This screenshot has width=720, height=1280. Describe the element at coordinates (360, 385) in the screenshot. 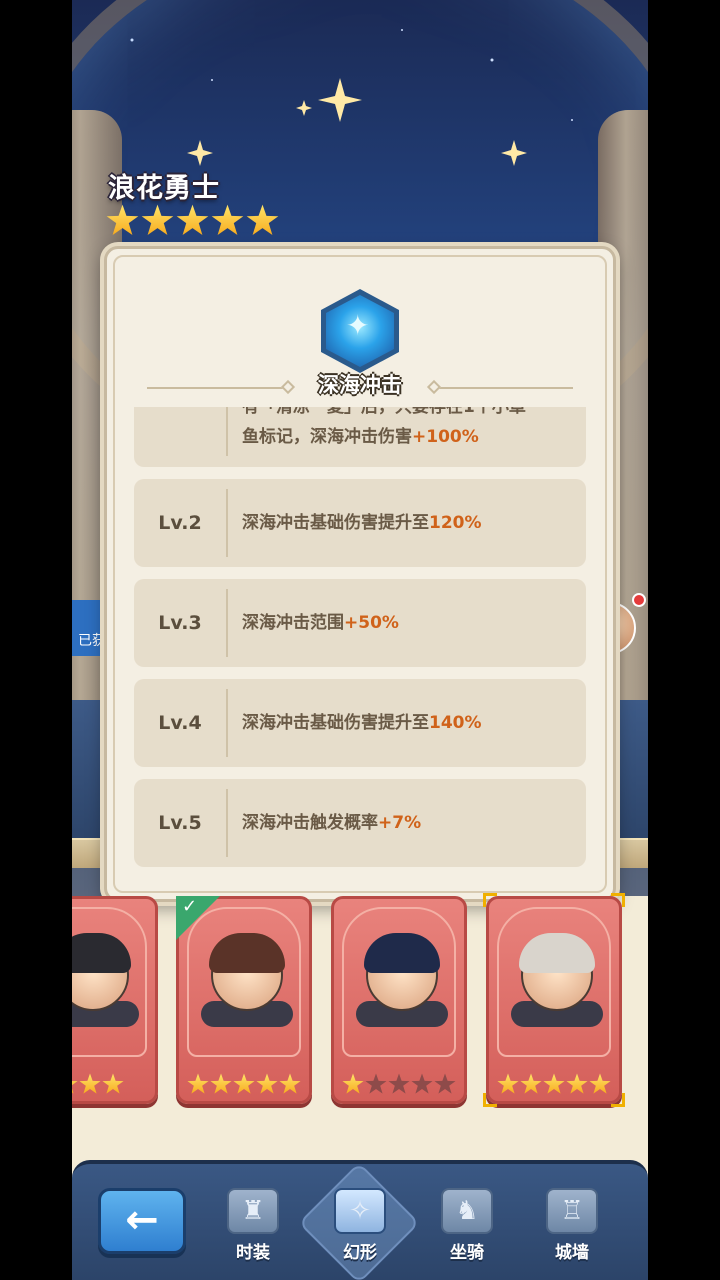

I see `skill-title: 深海冲击` at that location.